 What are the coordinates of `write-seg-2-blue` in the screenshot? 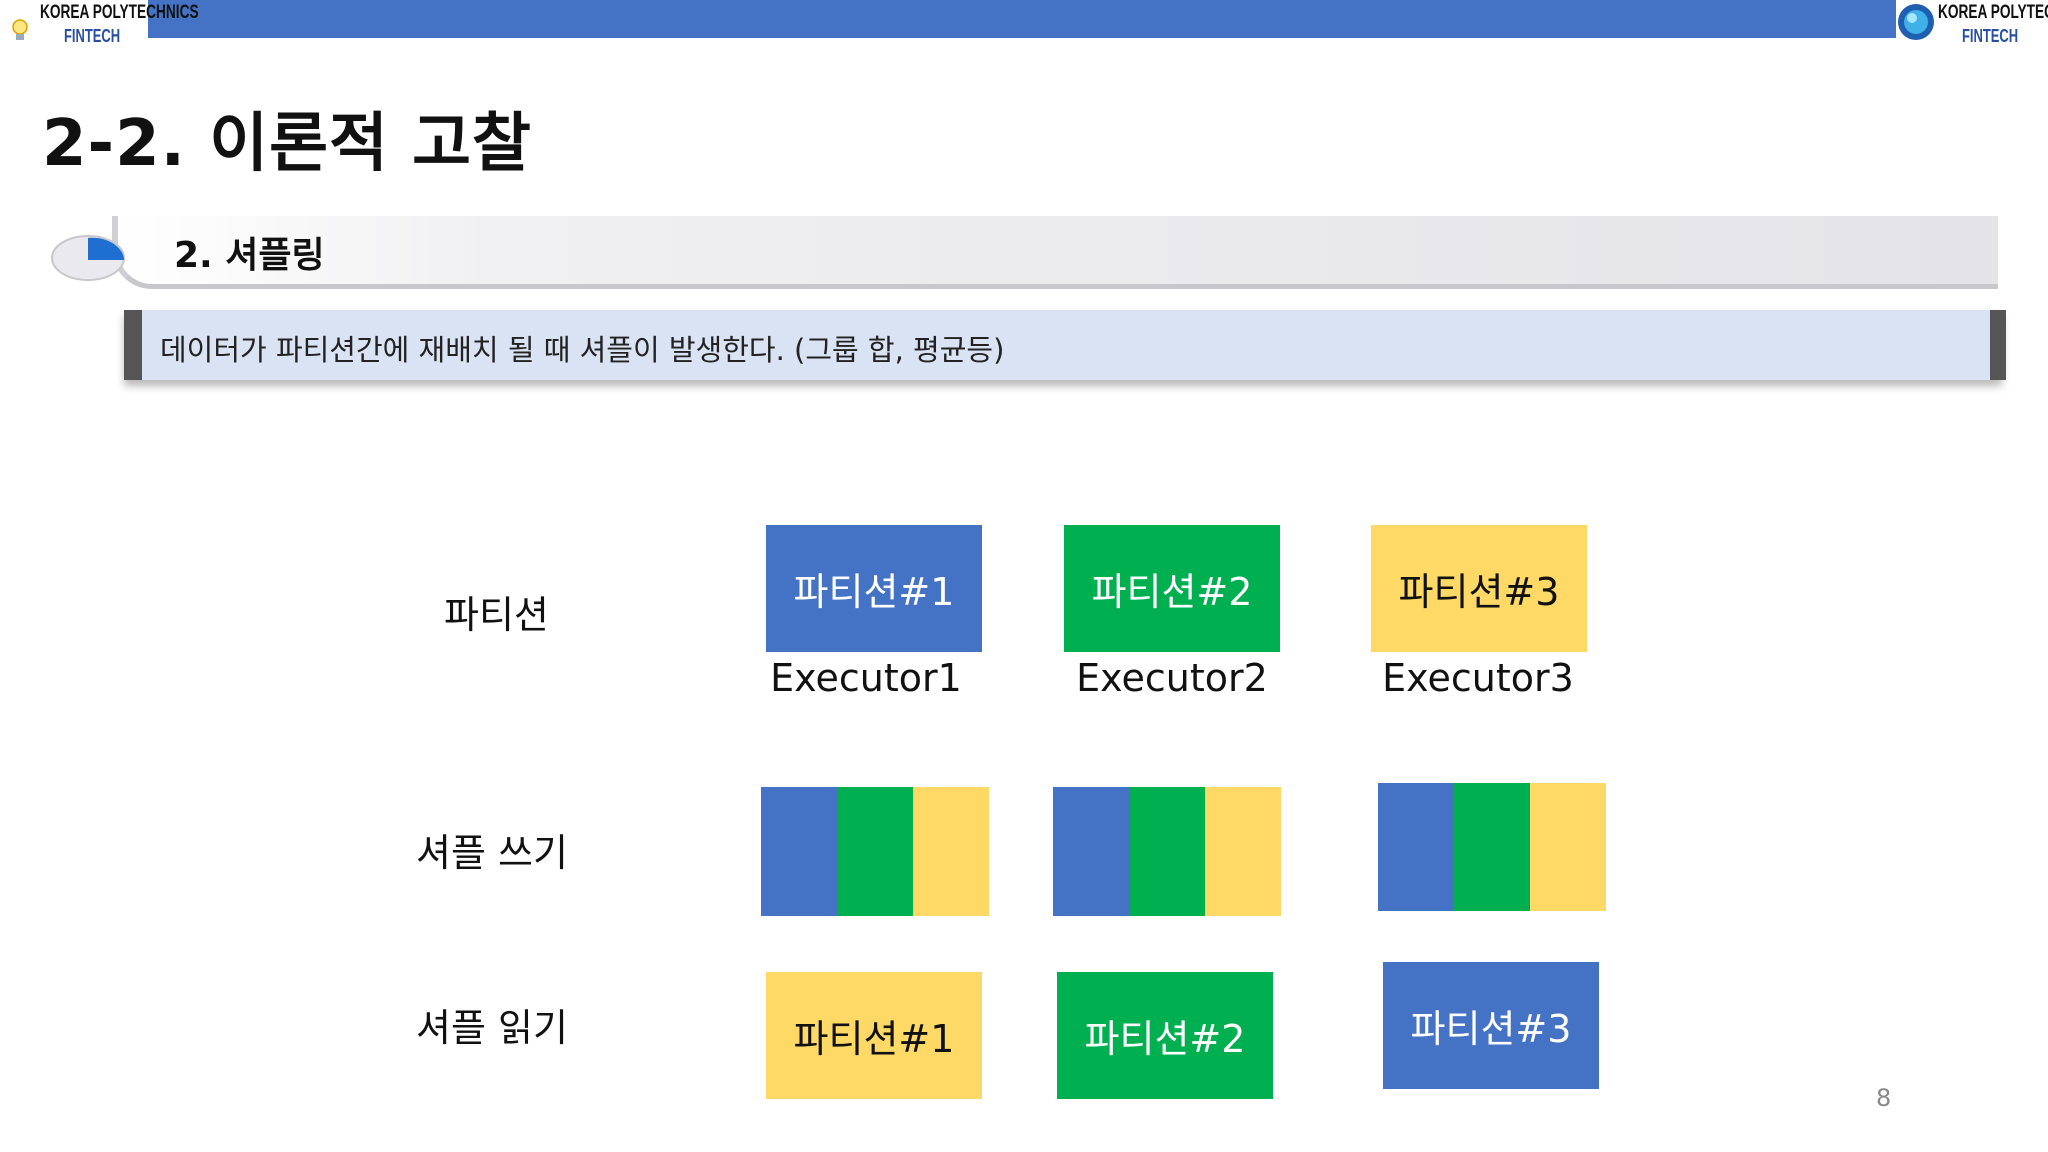 It's located at (1091, 851).